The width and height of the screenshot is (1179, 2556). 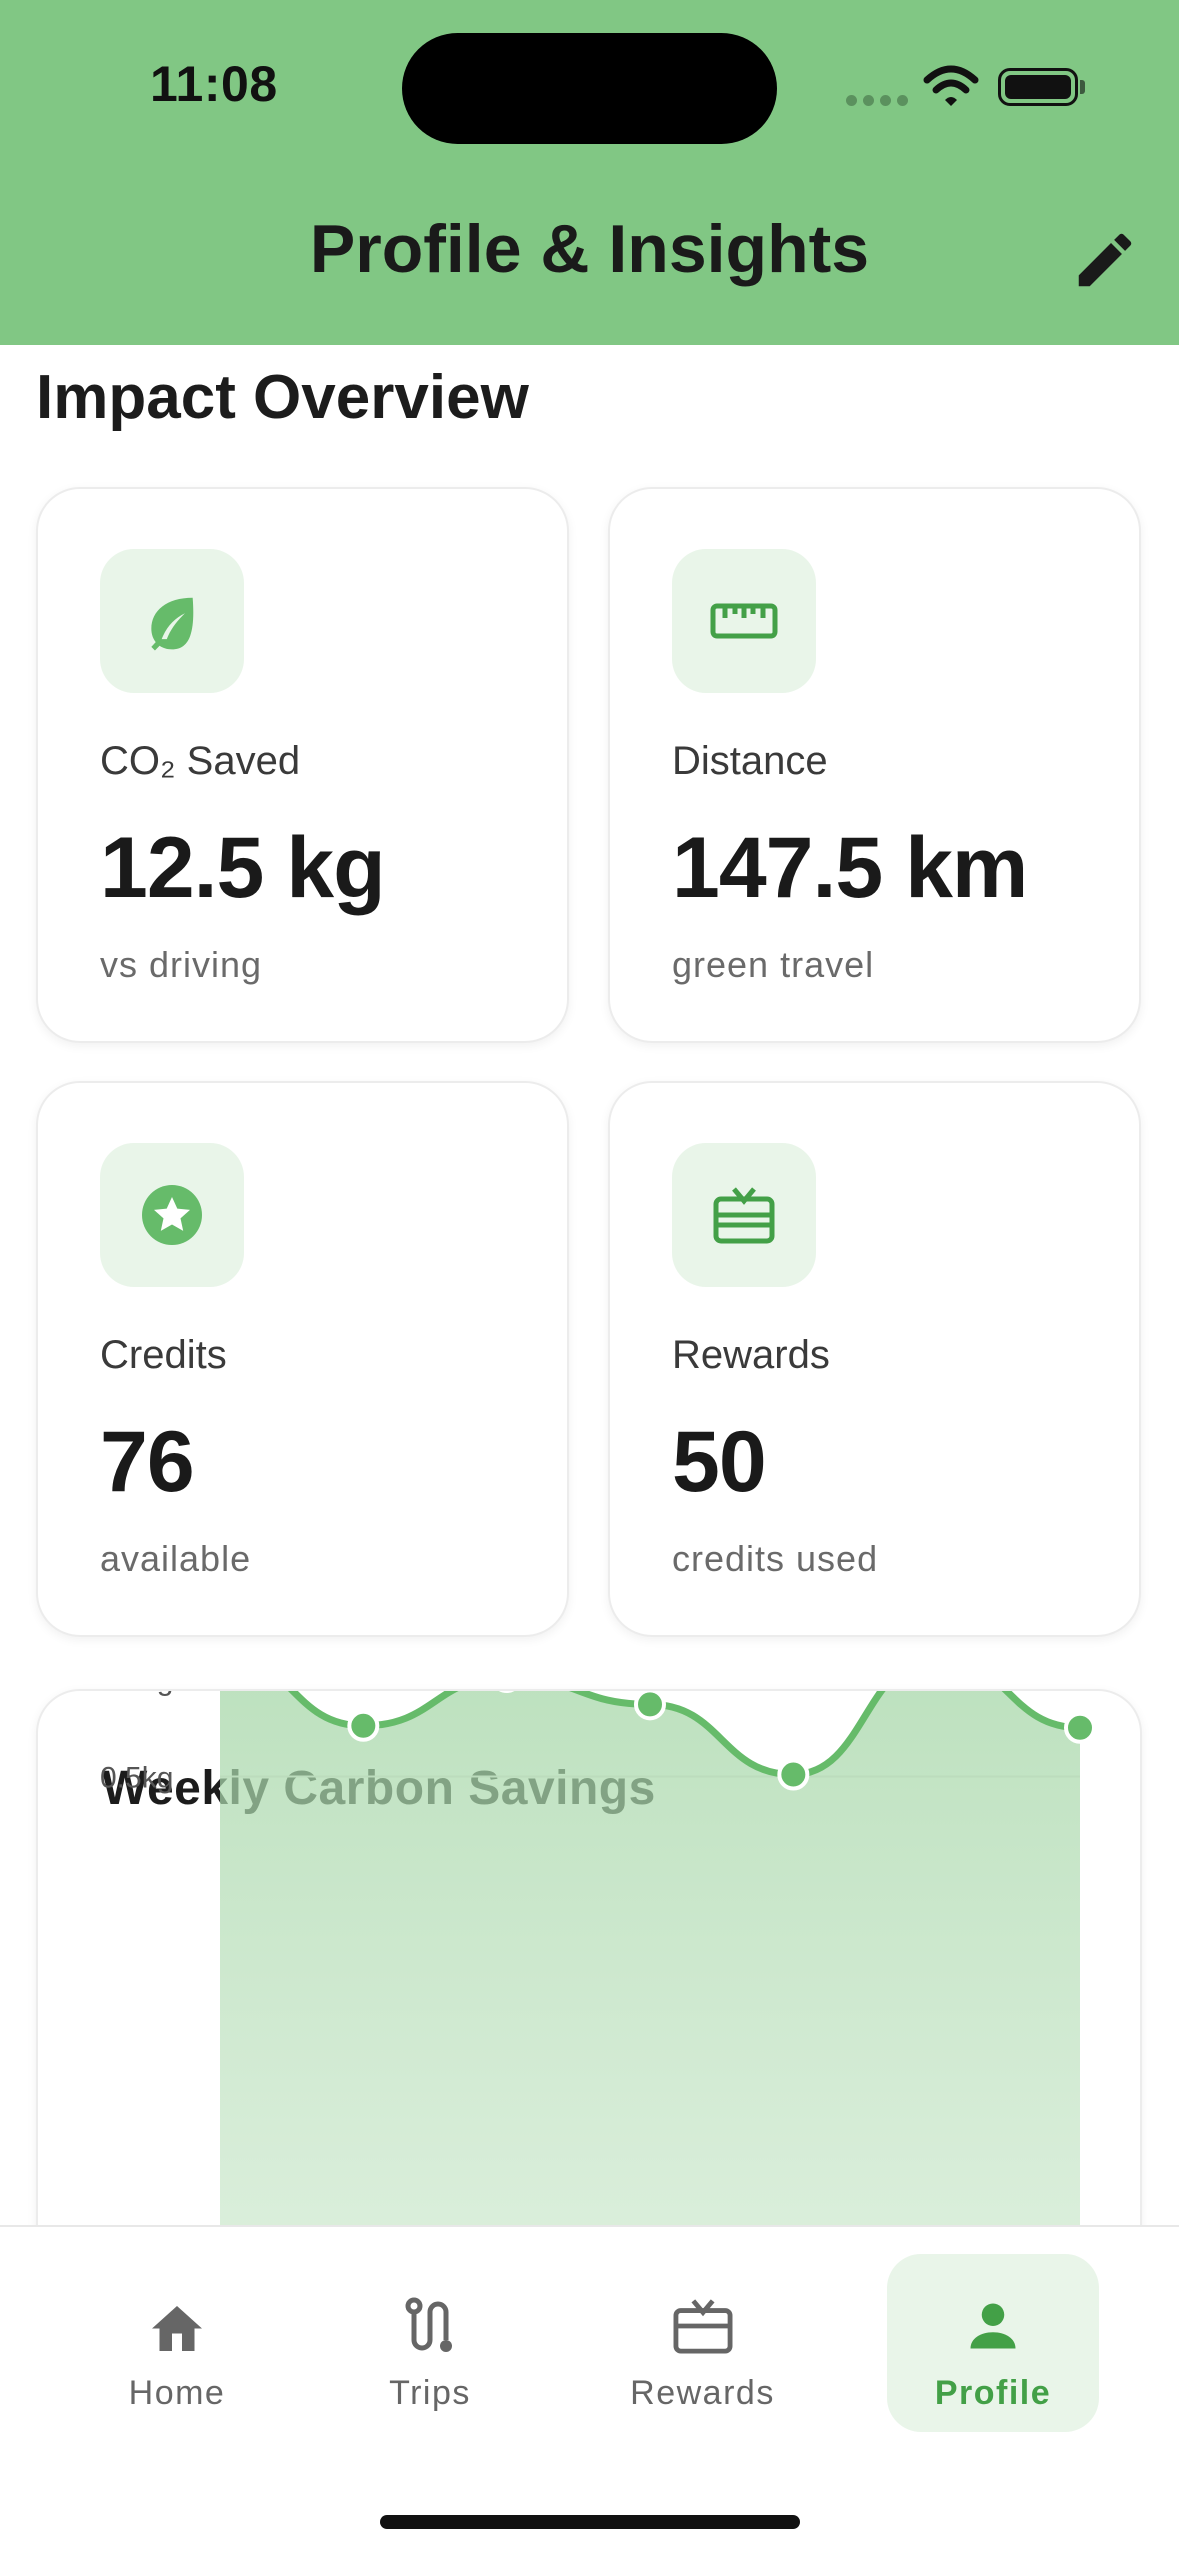 What do you see at coordinates (200, 761) in the screenshot?
I see `stat-label: CO₂ Saved` at bounding box center [200, 761].